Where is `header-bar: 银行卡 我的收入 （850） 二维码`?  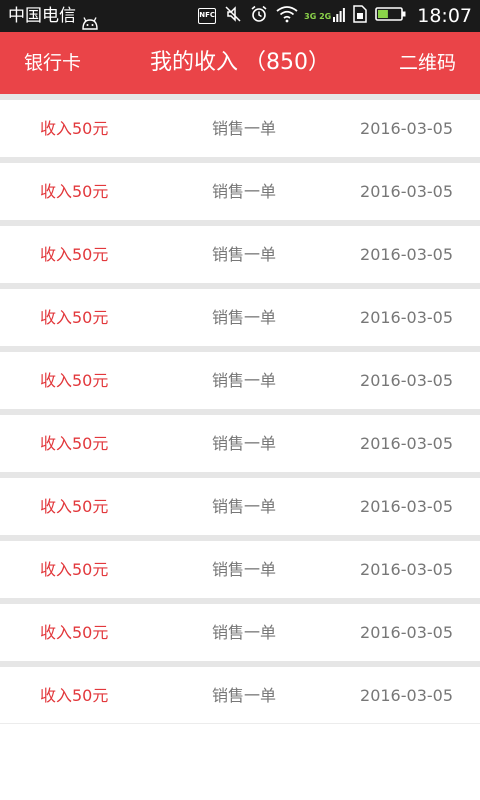 header-bar: 银行卡 我的收入 （850） 二维码 is located at coordinates (240, 63).